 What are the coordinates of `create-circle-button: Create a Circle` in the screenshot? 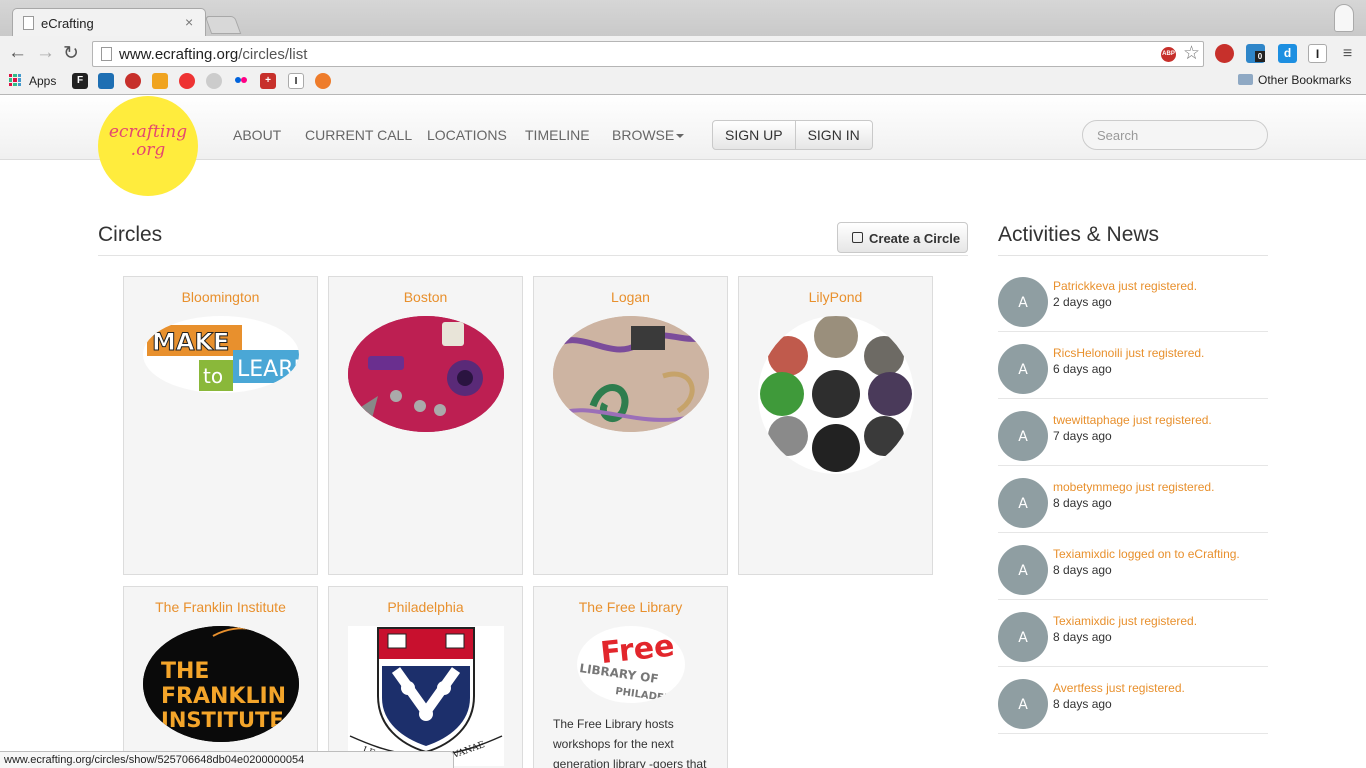 It's located at (902, 237).